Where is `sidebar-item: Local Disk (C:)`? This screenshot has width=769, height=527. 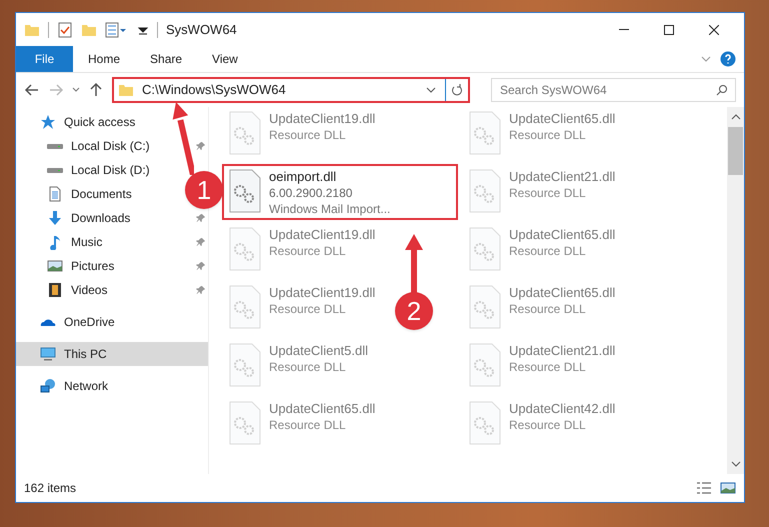
sidebar-item: Local Disk (C:) is located at coordinates (112, 146).